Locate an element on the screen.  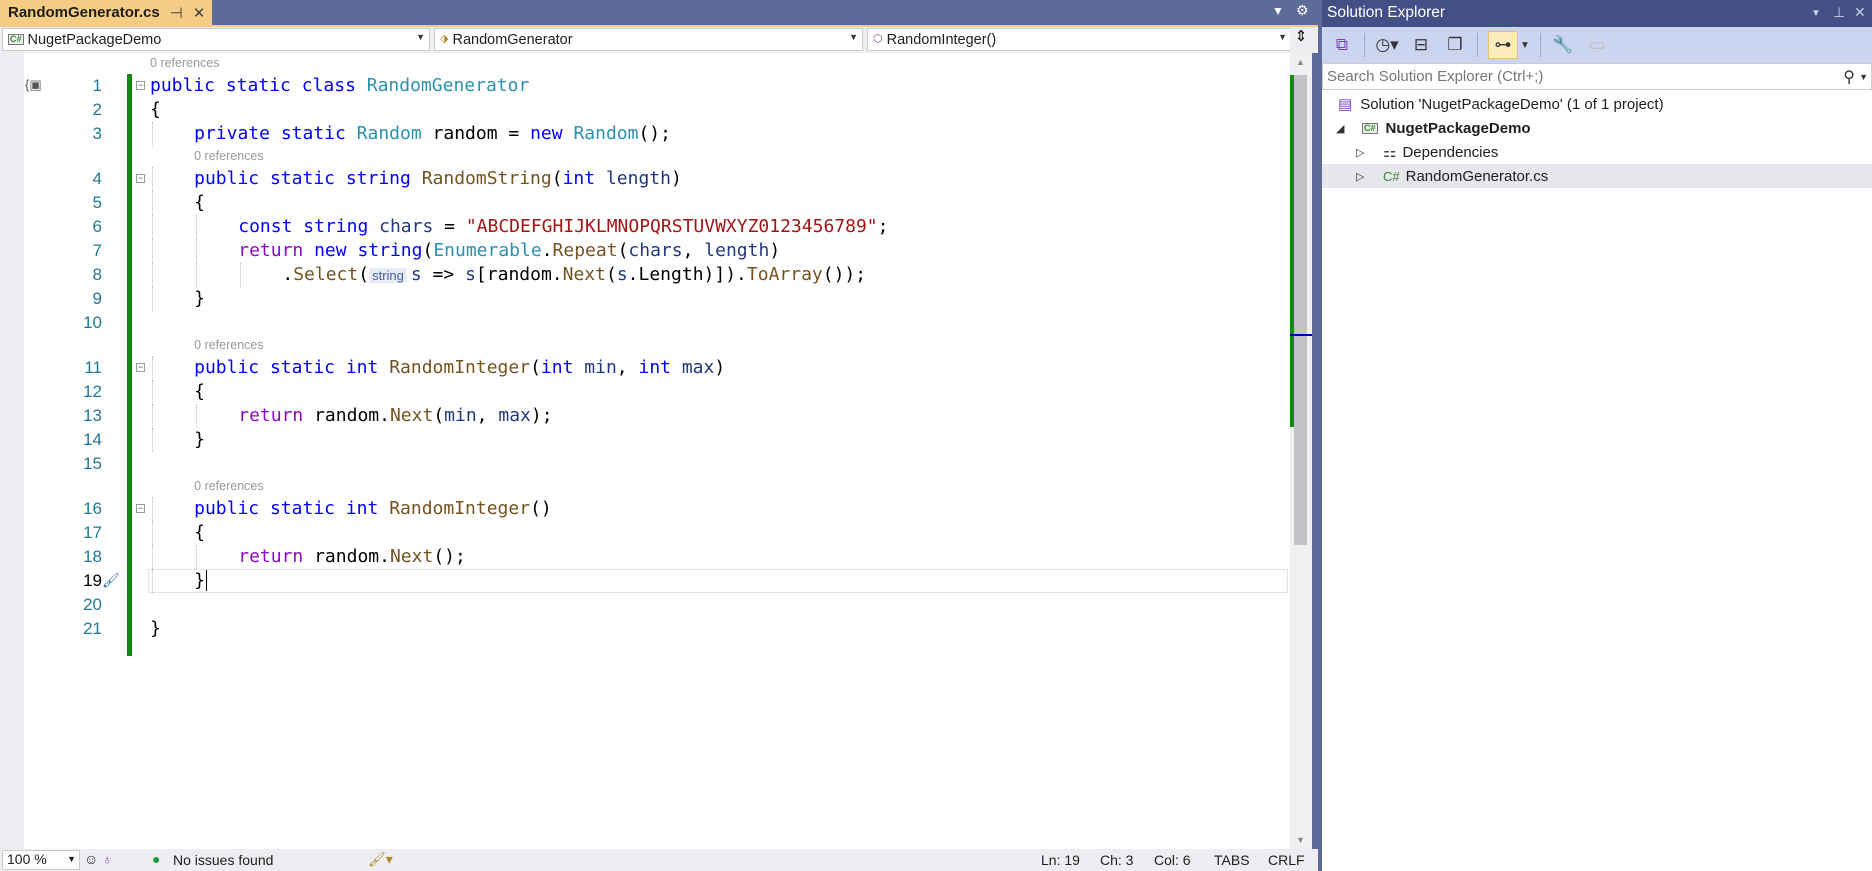
code-line: 5{ is located at coordinates (645, 203).